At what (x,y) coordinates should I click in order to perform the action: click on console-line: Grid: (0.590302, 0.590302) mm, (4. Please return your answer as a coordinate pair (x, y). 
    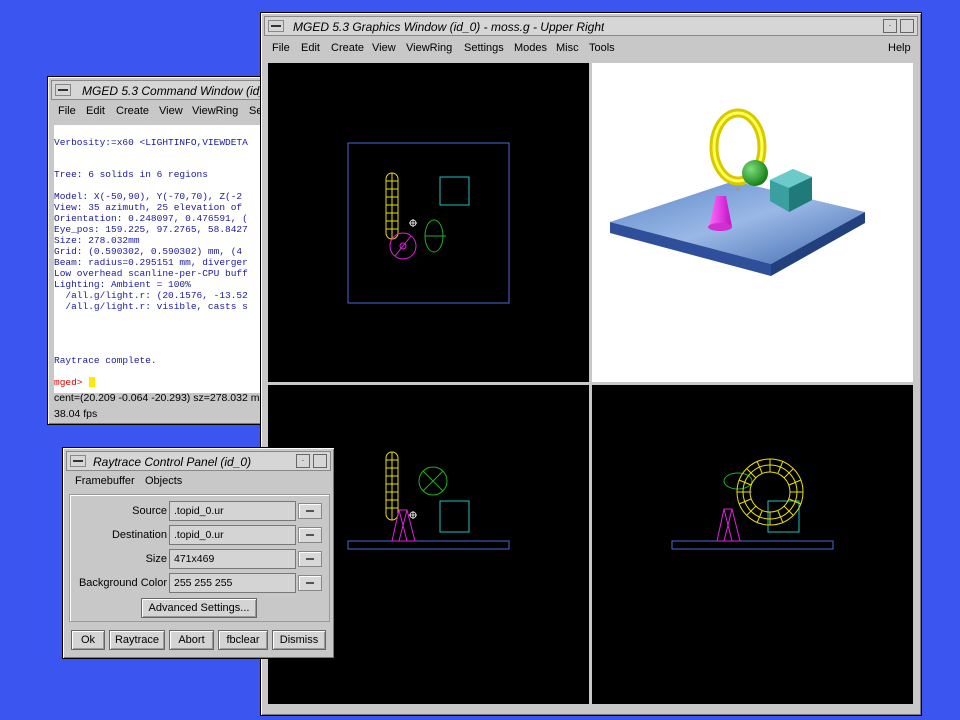
    Looking at the image, I should click on (148, 251).